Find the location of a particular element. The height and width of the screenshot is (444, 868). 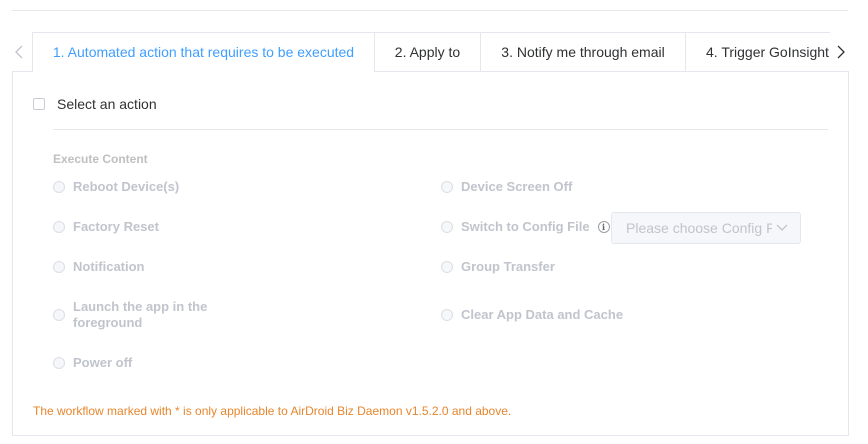

option-label: Group Transfer is located at coordinates (508, 266).